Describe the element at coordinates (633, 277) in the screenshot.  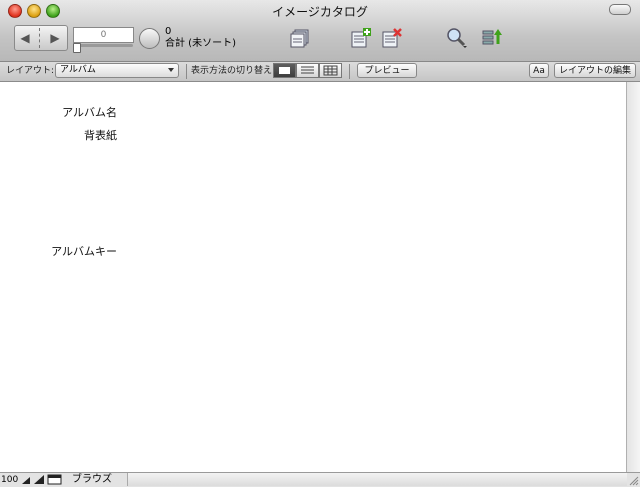
I see `vertical-scrollbar` at that location.